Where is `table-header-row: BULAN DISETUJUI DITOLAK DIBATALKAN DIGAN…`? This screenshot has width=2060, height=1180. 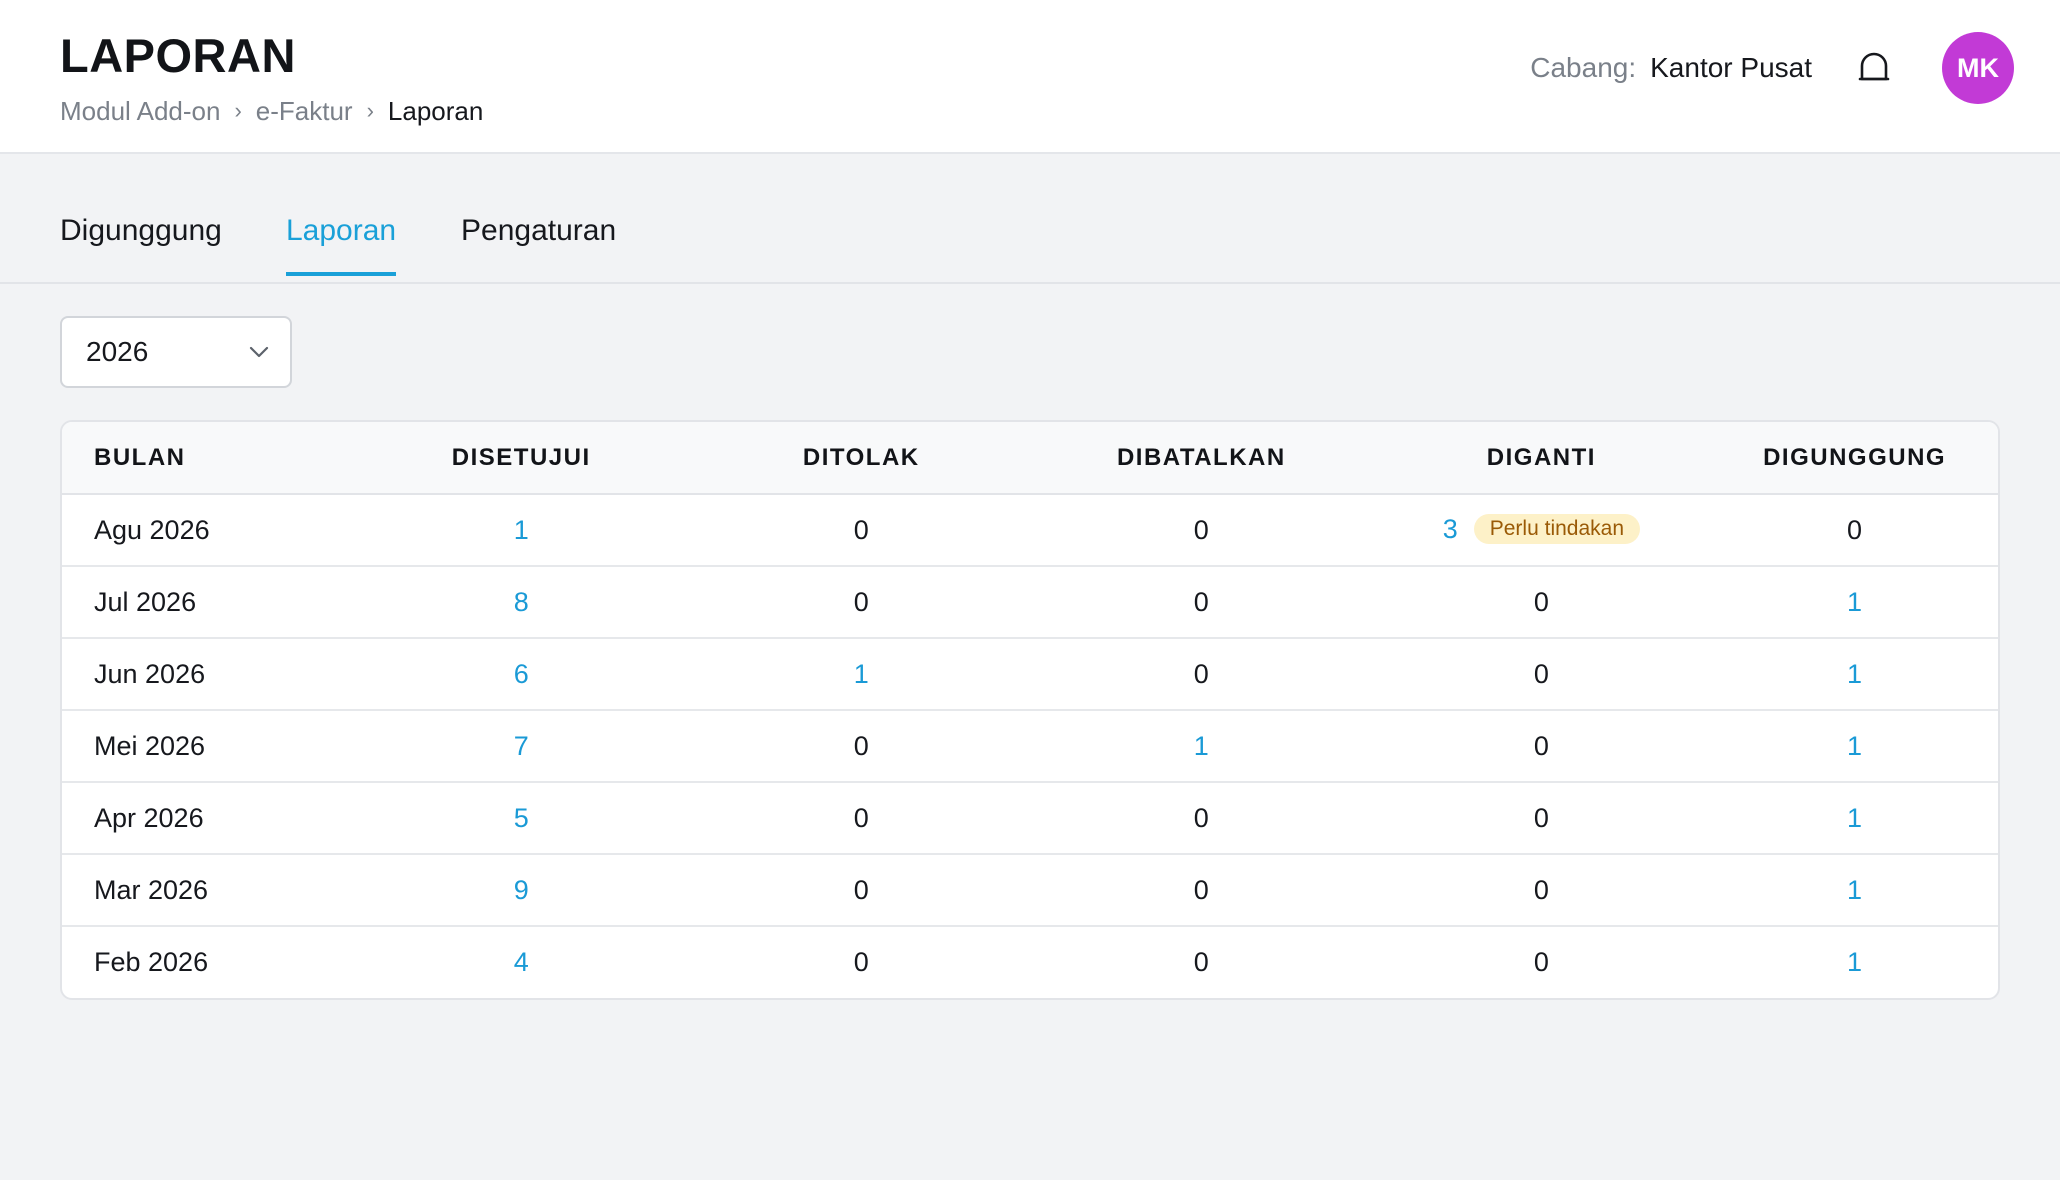 table-header-row: BULAN DISETUJUI DITOLAK DIBATALKAN DIGAN… is located at coordinates (1030, 458).